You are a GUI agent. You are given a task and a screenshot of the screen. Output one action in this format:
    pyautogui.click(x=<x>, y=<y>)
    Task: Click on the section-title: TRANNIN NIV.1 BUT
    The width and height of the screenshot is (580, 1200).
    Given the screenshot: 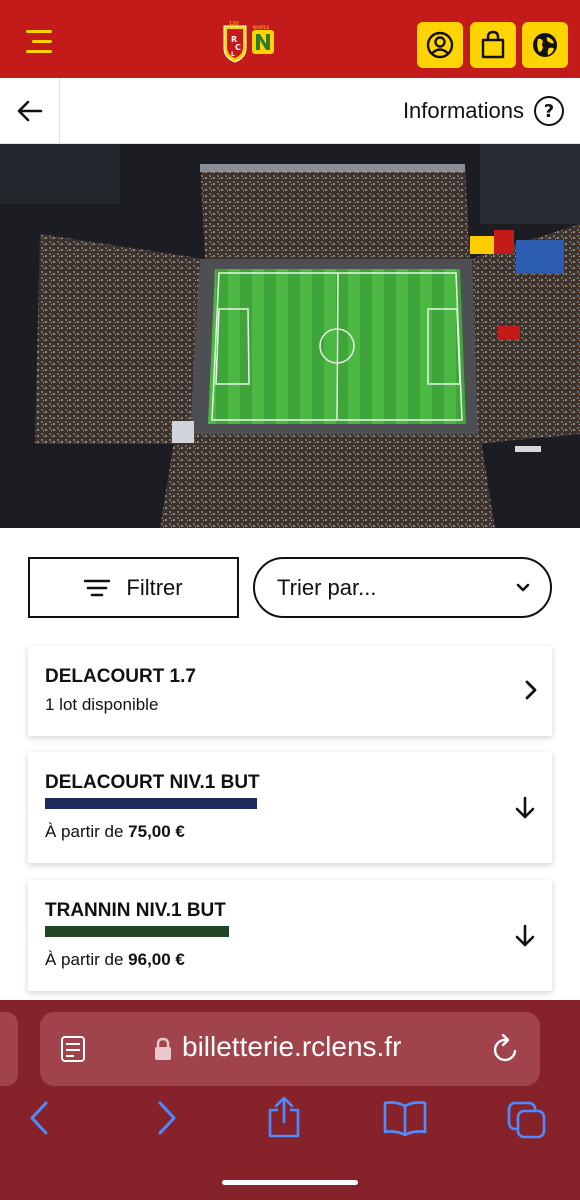 What is the action you would take?
    pyautogui.click(x=135, y=910)
    